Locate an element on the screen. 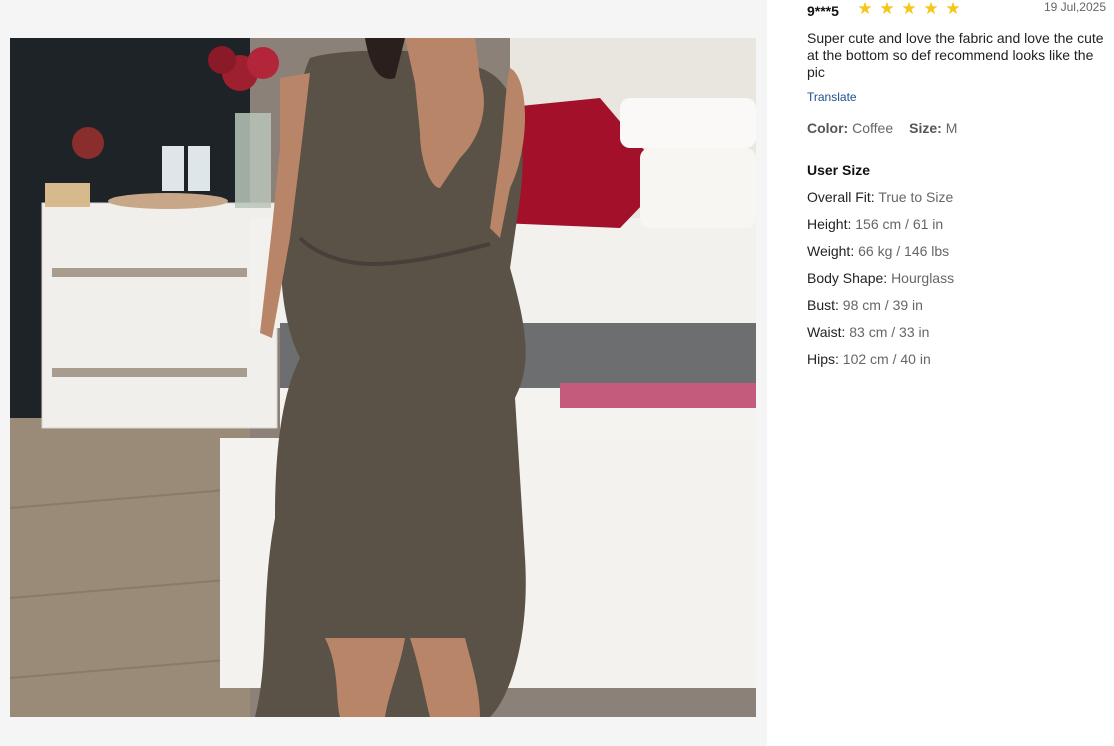 Image resolution: width=1114 pixels, height=746 pixels. color-attribute: Color: Coffee is located at coordinates (850, 128).